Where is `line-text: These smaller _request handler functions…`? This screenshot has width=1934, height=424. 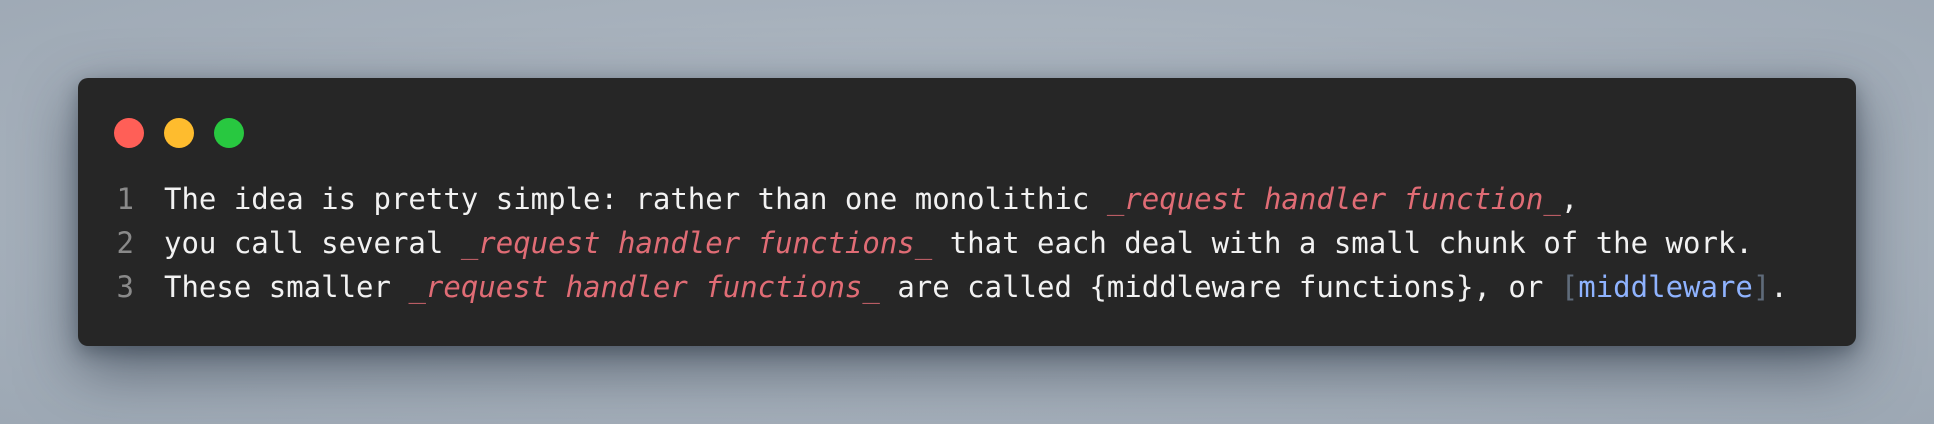
line-text: These smaller _request handler functions… is located at coordinates (976, 287).